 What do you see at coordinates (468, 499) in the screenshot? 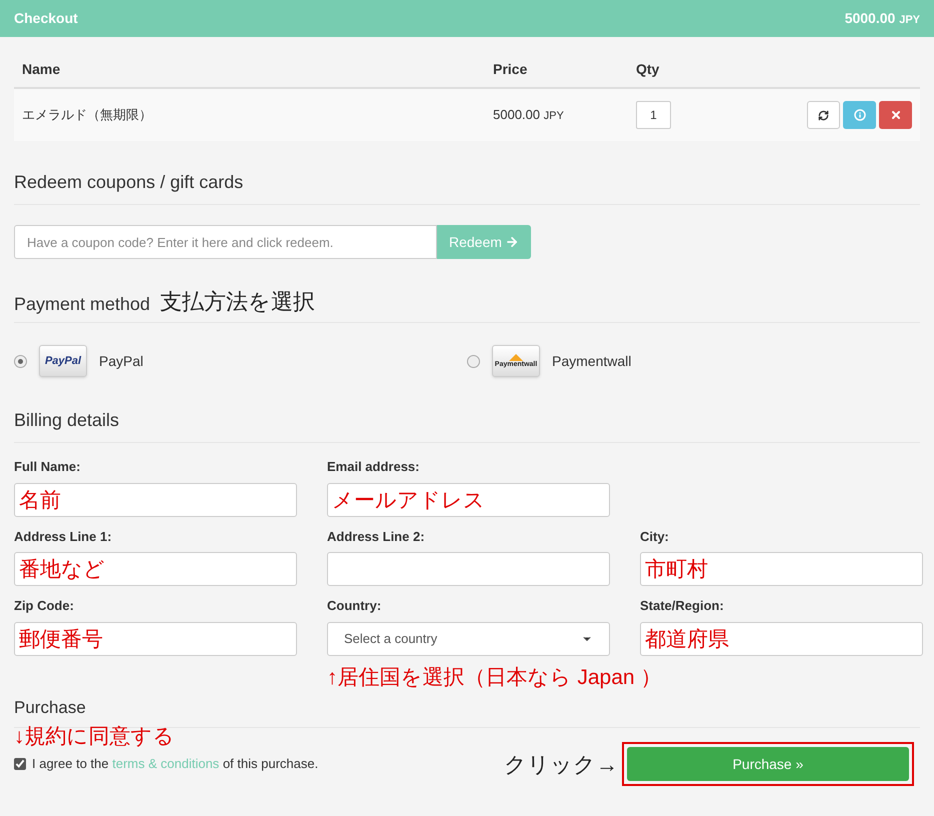
I see `text-field: メールアドレス` at bounding box center [468, 499].